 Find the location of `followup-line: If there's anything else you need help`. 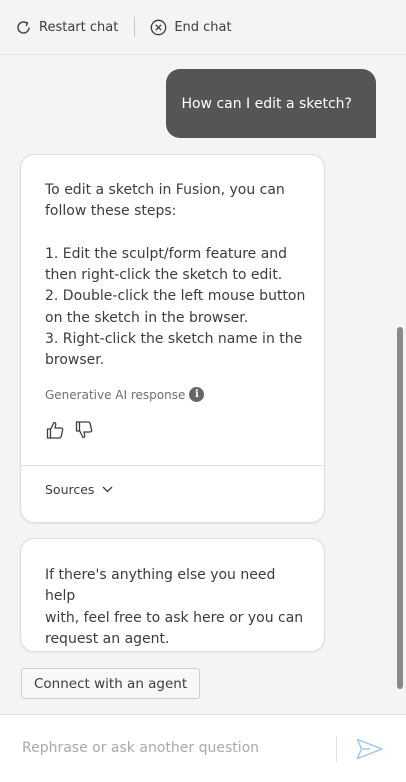

followup-line: If there's anything else you need help is located at coordinates (160, 586).